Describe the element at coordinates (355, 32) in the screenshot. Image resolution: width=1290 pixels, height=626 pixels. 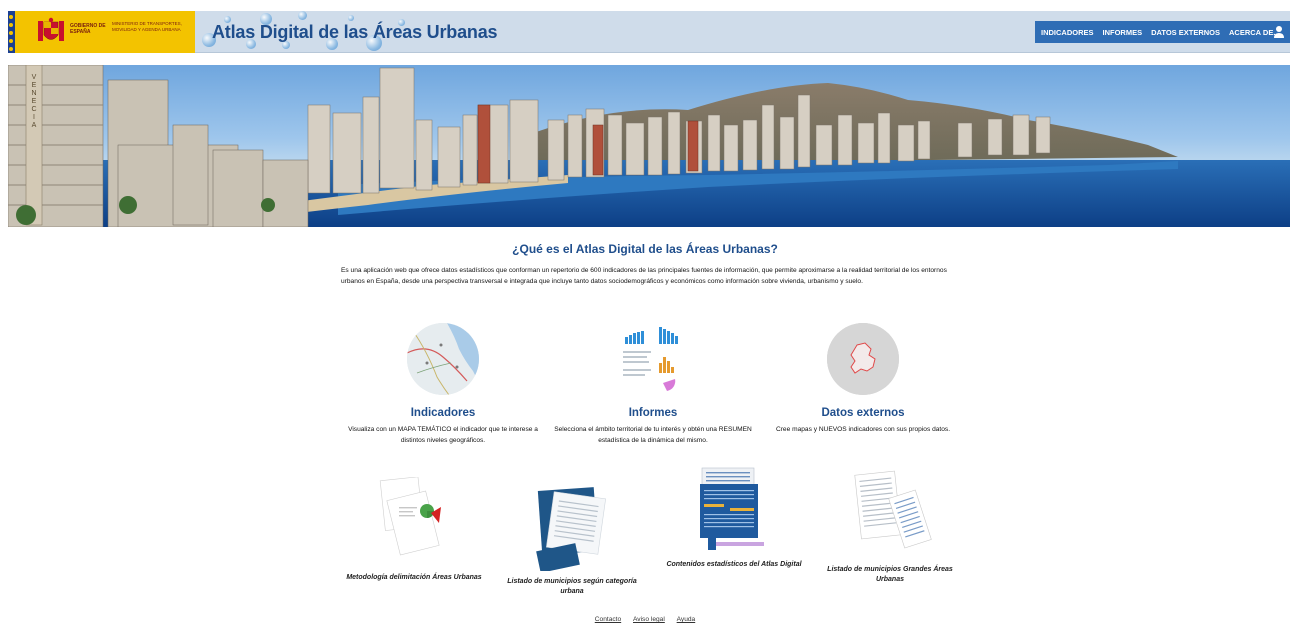
I see `site-title: Atlas Digital de las Áreas Urbanas` at that location.